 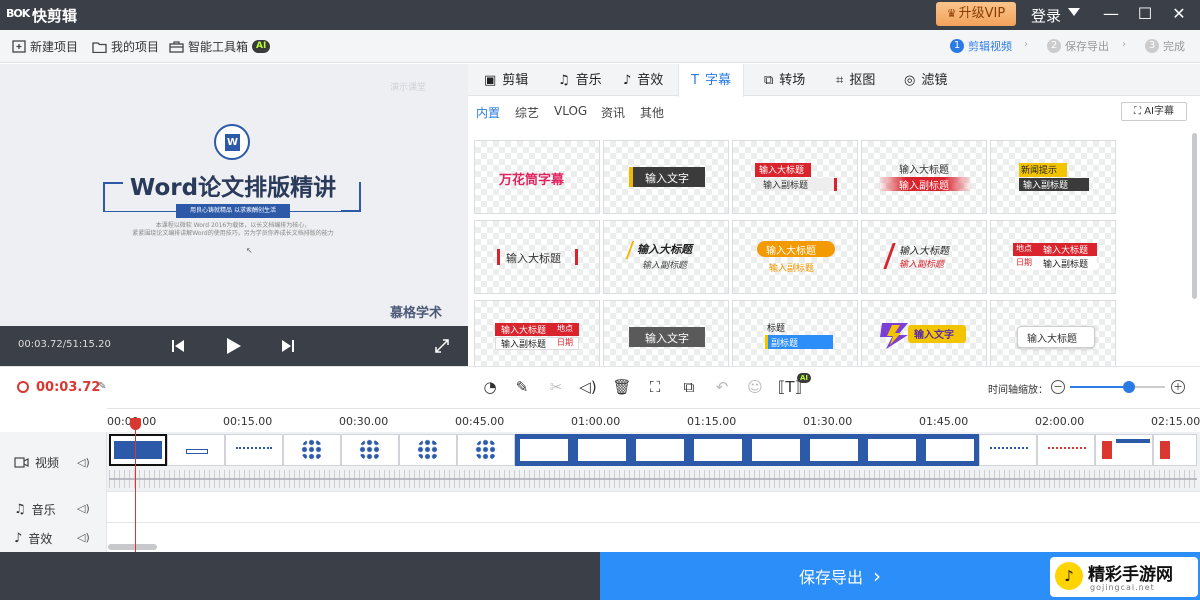 What do you see at coordinates (1058, 387) in the screenshot?
I see `zoom-out-button: −` at bounding box center [1058, 387].